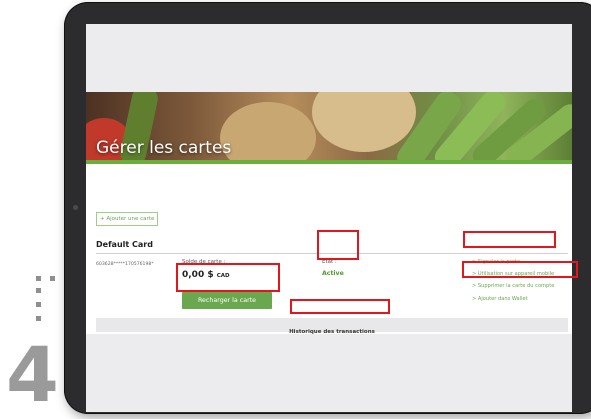 The image size is (591, 419). I want to click on transaction-history-button: Historique des transactions, so click(332, 326).